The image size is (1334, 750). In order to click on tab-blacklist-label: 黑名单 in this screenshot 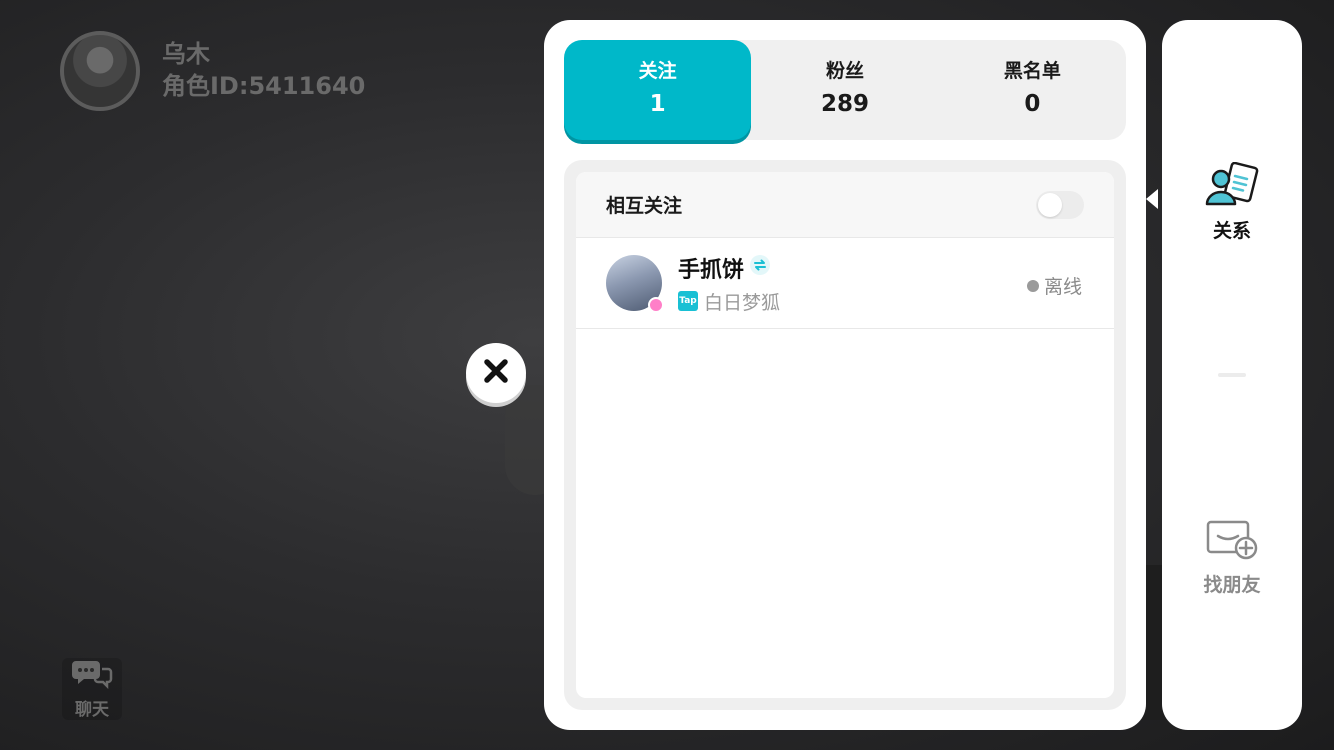, I will do `click(1032, 71)`.